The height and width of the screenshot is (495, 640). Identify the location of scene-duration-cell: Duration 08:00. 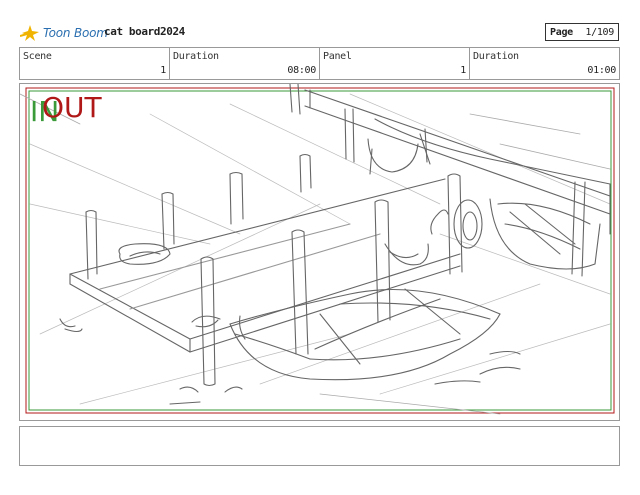
(245, 63).